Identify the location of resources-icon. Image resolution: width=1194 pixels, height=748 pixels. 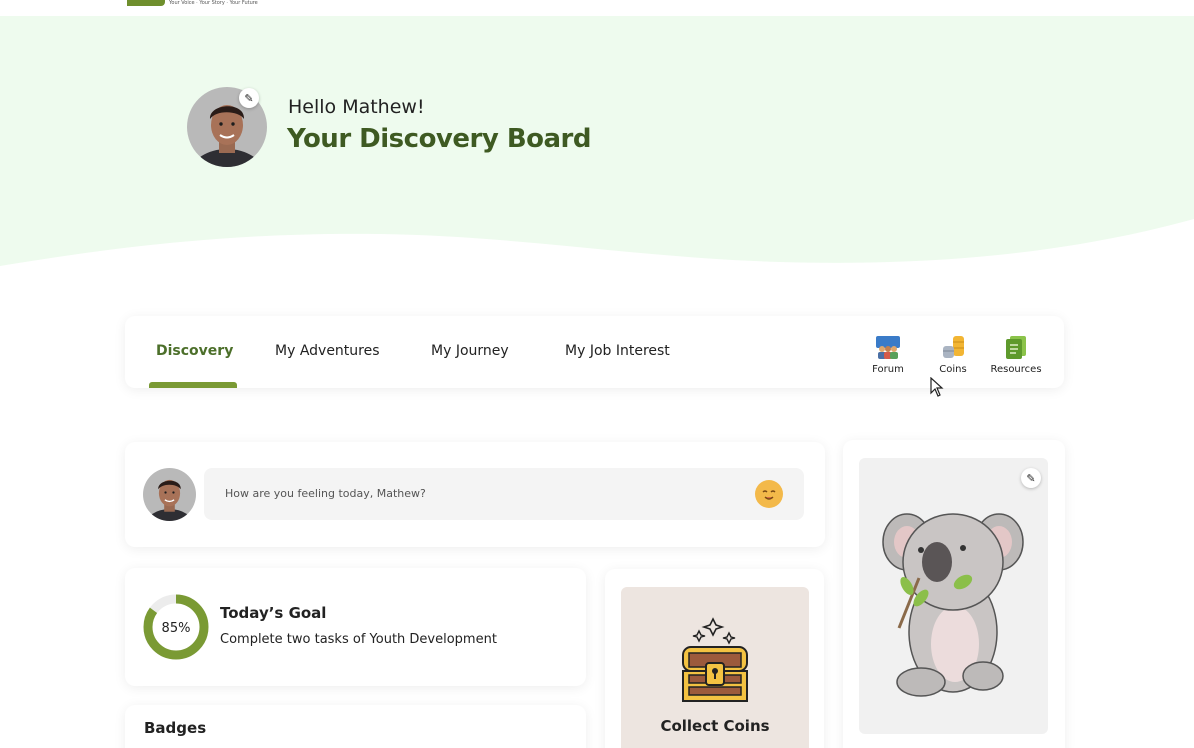
(1016, 347).